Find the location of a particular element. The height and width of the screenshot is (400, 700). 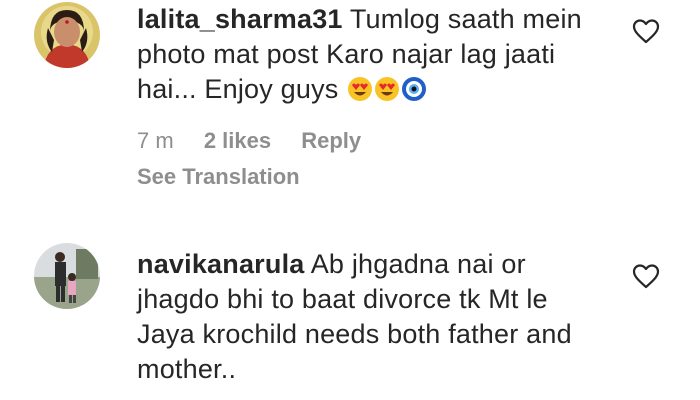

nazar-amulet-emoji is located at coordinates (414, 93).